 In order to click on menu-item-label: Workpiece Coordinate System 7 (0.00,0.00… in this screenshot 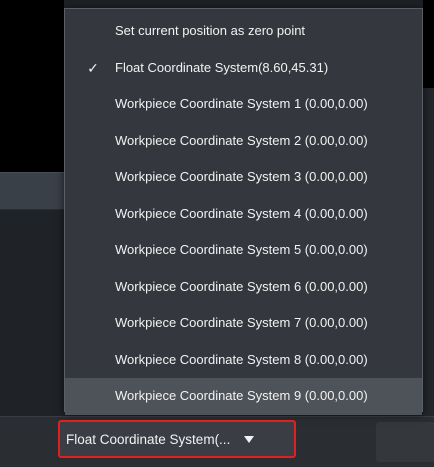, I will do `click(241, 322)`.